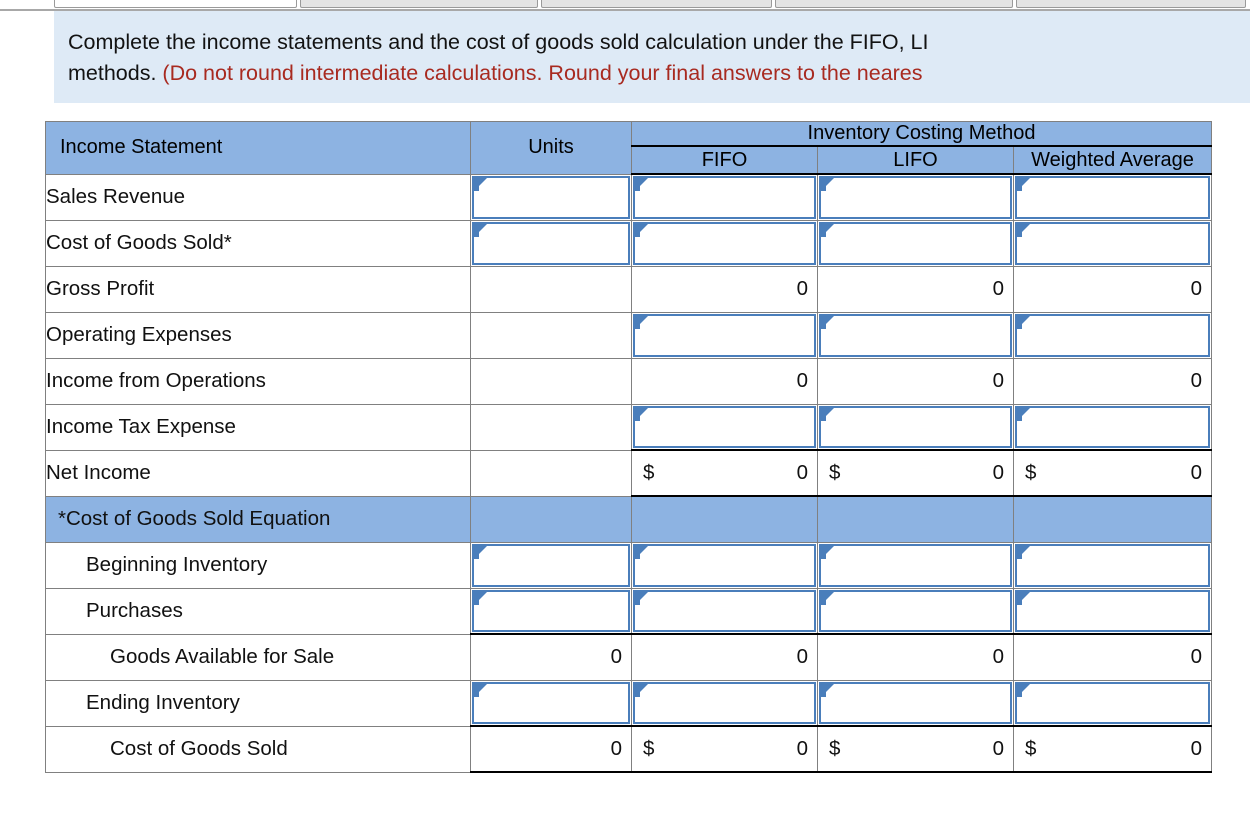 This screenshot has width=1250, height=838. What do you see at coordinates (258, 519) in the screenshot?
I see `section-header-label: *Cost of Goods Sold Equation` at bounding box center [258, 519].